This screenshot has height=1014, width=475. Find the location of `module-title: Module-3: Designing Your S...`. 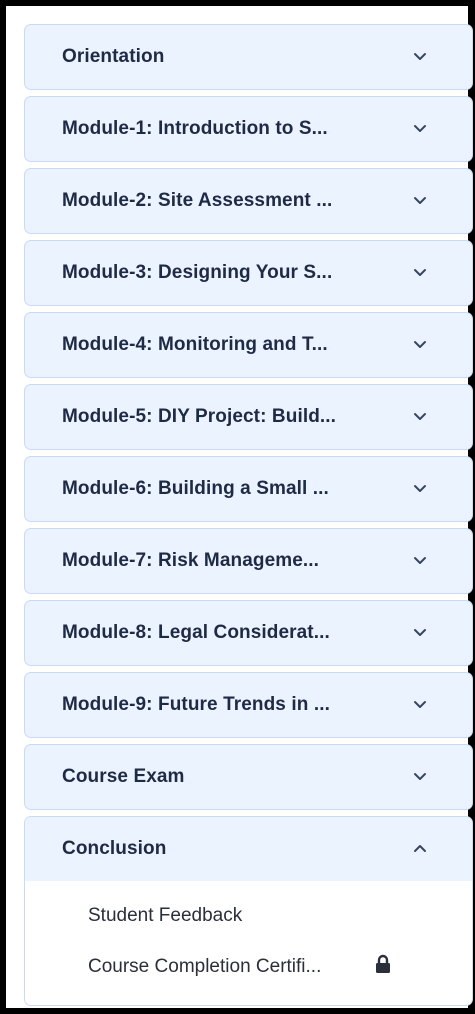

module-title: Module-3: Designing Your S... is located at coordinates (197, 272).